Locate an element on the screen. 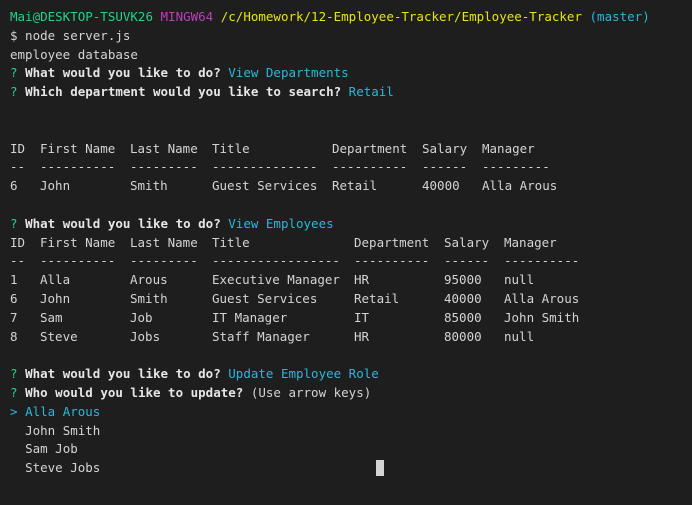 The image size is (692, 505). question-text: Who would you like to update? is located at coordinates (134, 392).